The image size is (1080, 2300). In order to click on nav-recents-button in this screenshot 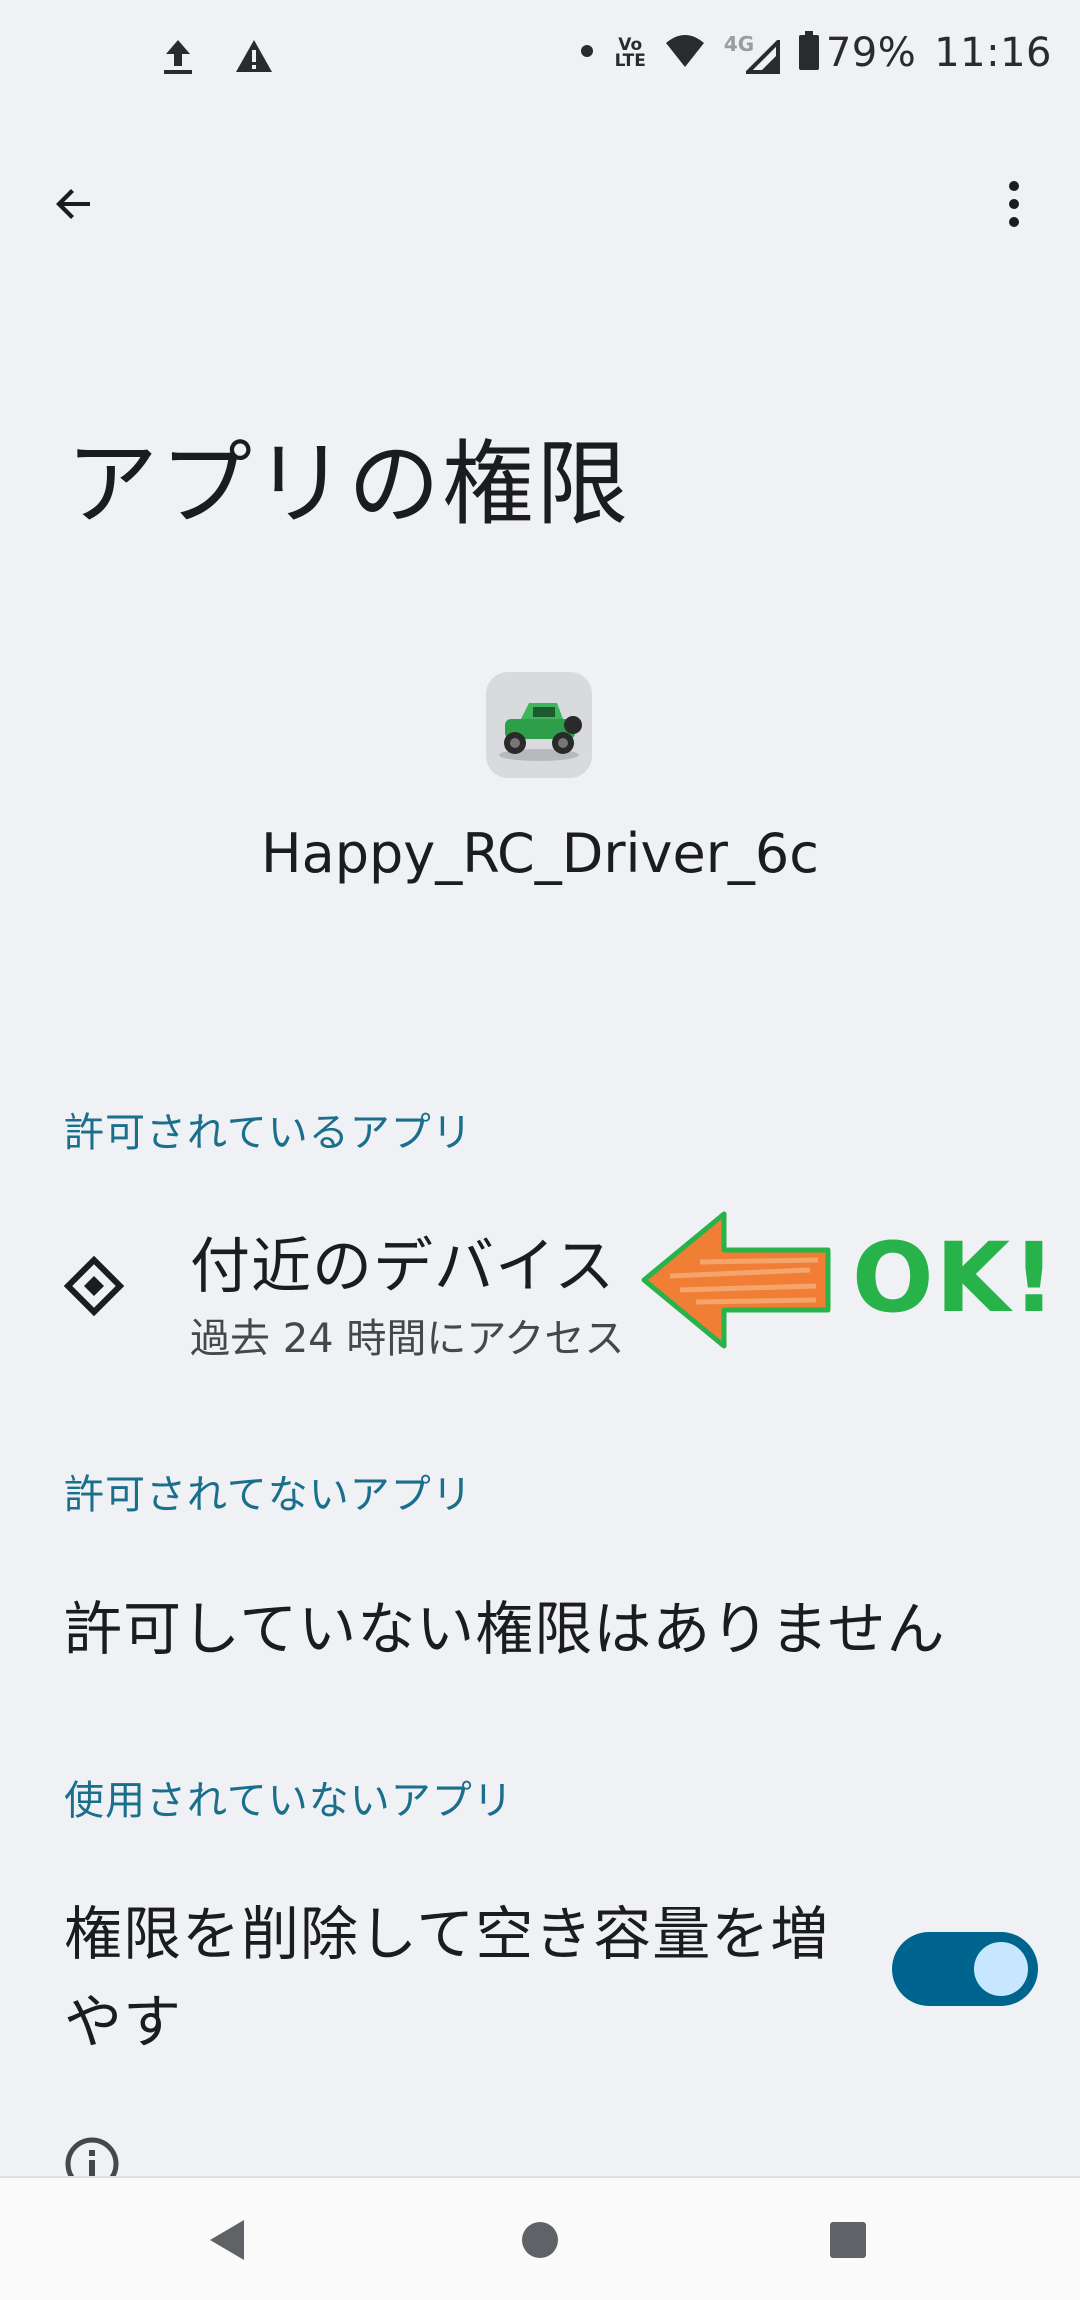, I will do `click(848, 2240)`.